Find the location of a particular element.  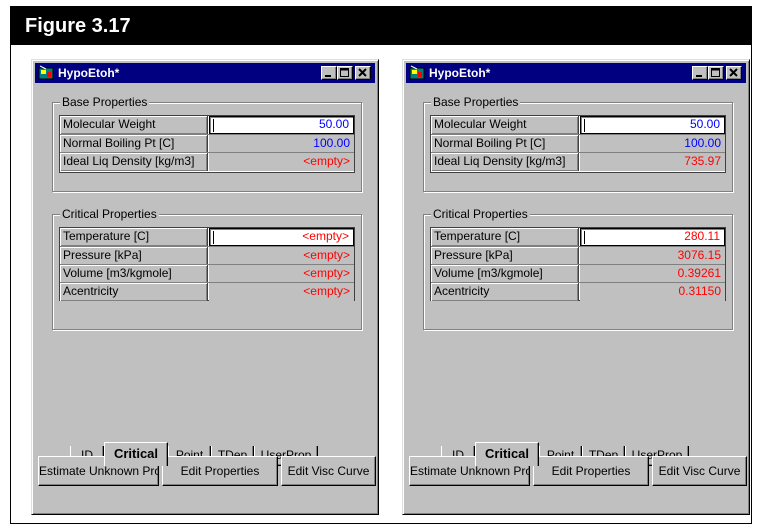

property-row: Volume [m3/kgmole] 0.39261 is located at coordinates (578, 273).